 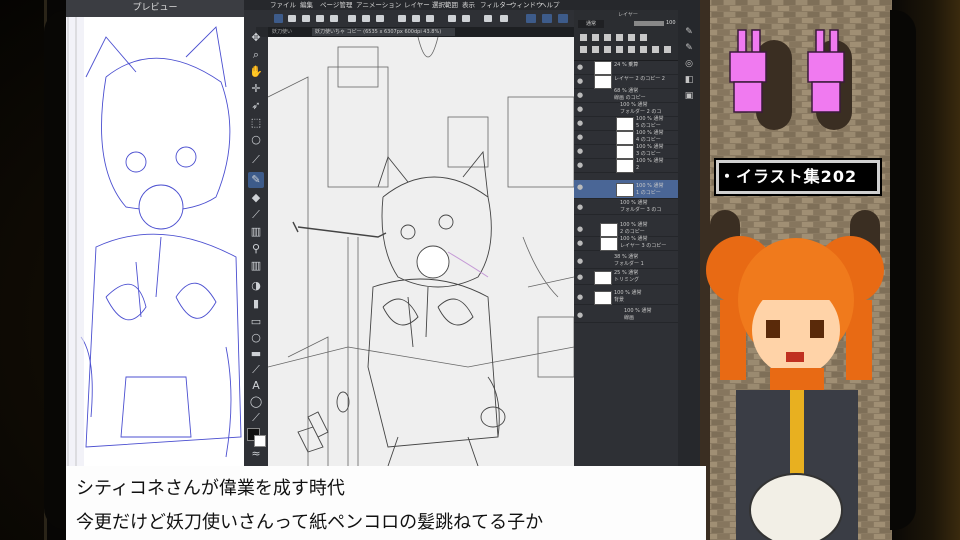 What do you see at coordinates (256, 304) in the screenshot?
I see `figure-icon: ▮` at bounding box center [256, 304].